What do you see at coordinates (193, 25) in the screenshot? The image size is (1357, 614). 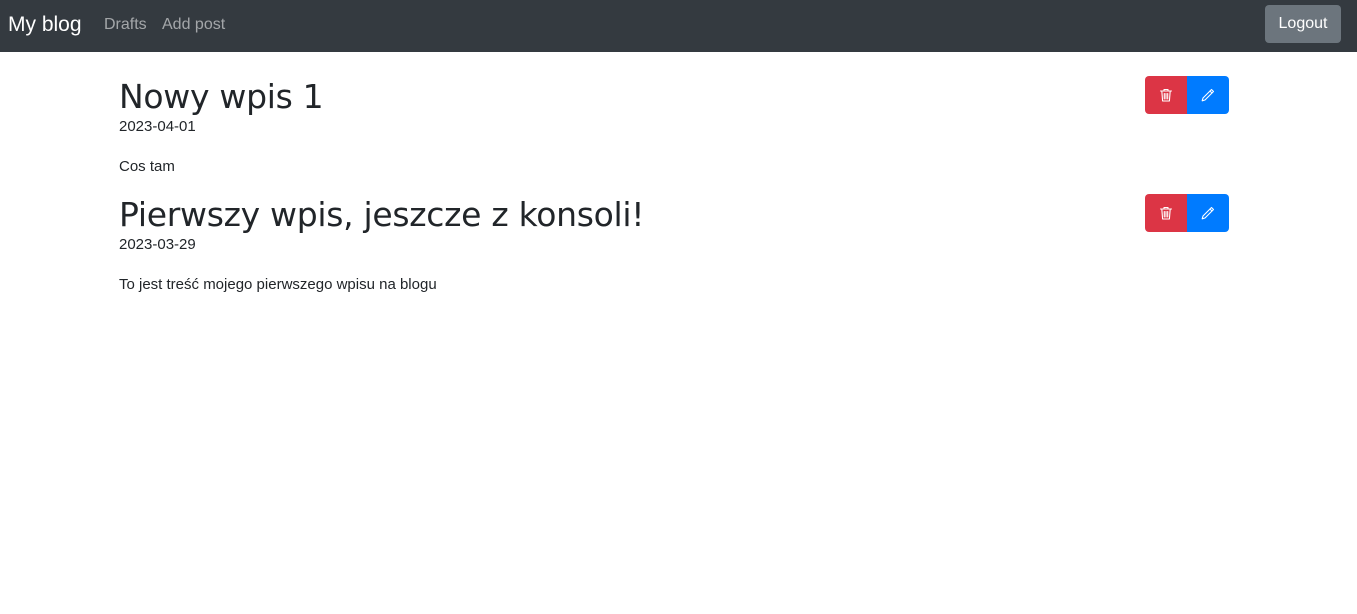 I see `nav-link-add-post: Add post` at bounding box center [193, 25].